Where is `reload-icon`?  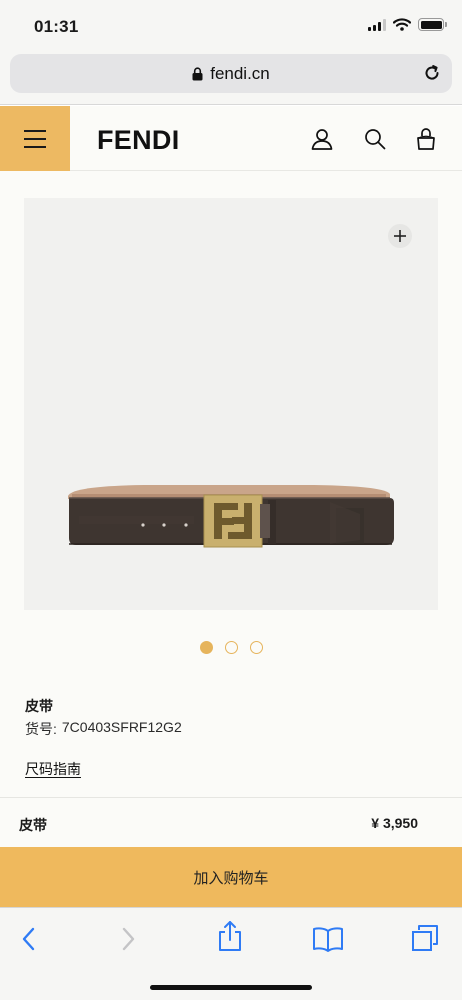
reload-icon is located at coordinates (432, 73).